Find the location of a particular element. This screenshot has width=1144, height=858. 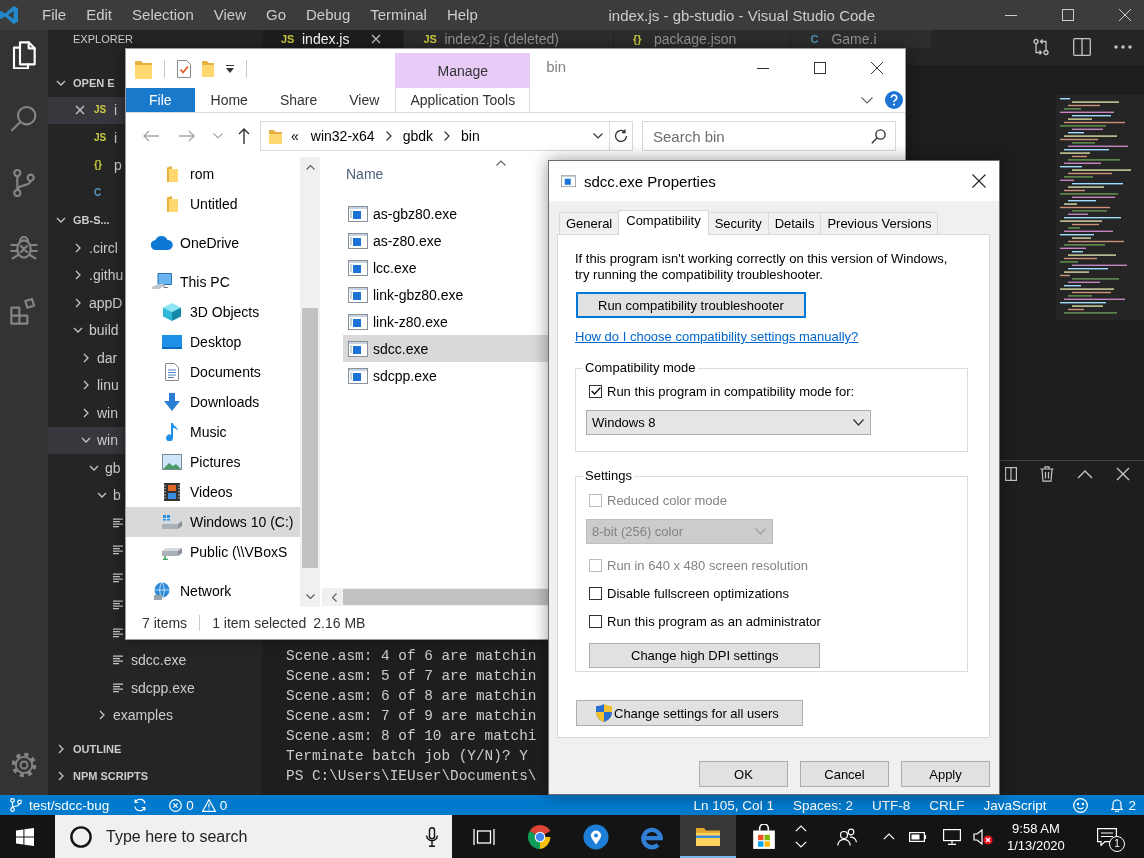

error-count: 0 is located at coordinates (190, 805).